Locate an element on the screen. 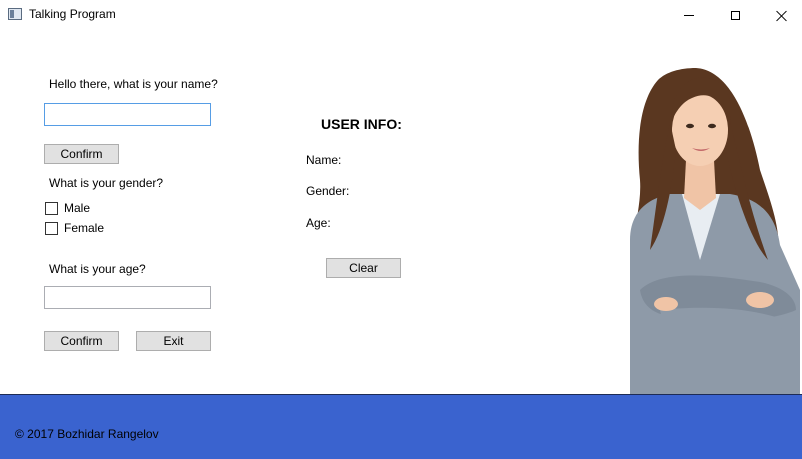  female-option: Female is located at coordinates (74, 228).